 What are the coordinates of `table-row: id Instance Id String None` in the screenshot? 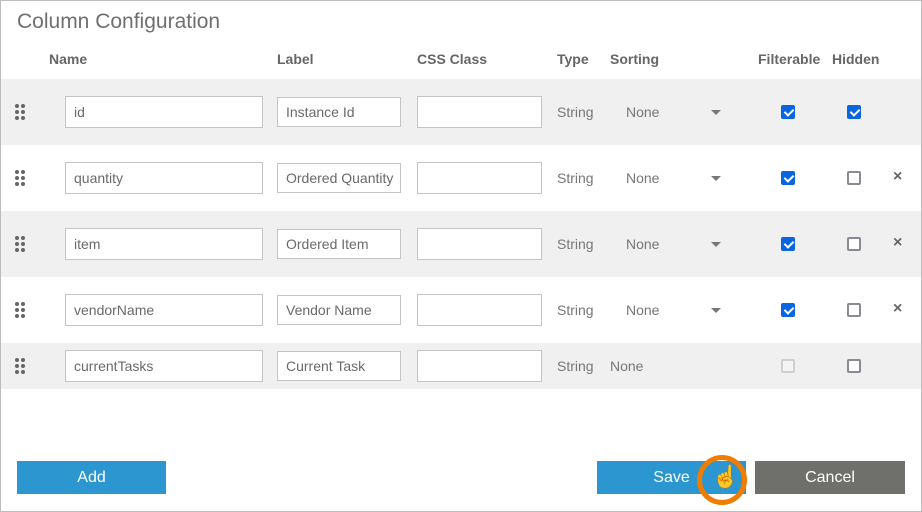 It's located at (461, 112).